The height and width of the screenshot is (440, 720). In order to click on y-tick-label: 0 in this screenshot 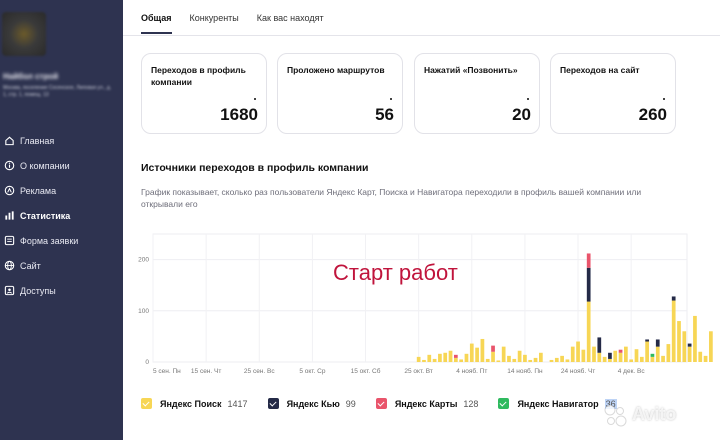, I will do `click(147, 362)`.